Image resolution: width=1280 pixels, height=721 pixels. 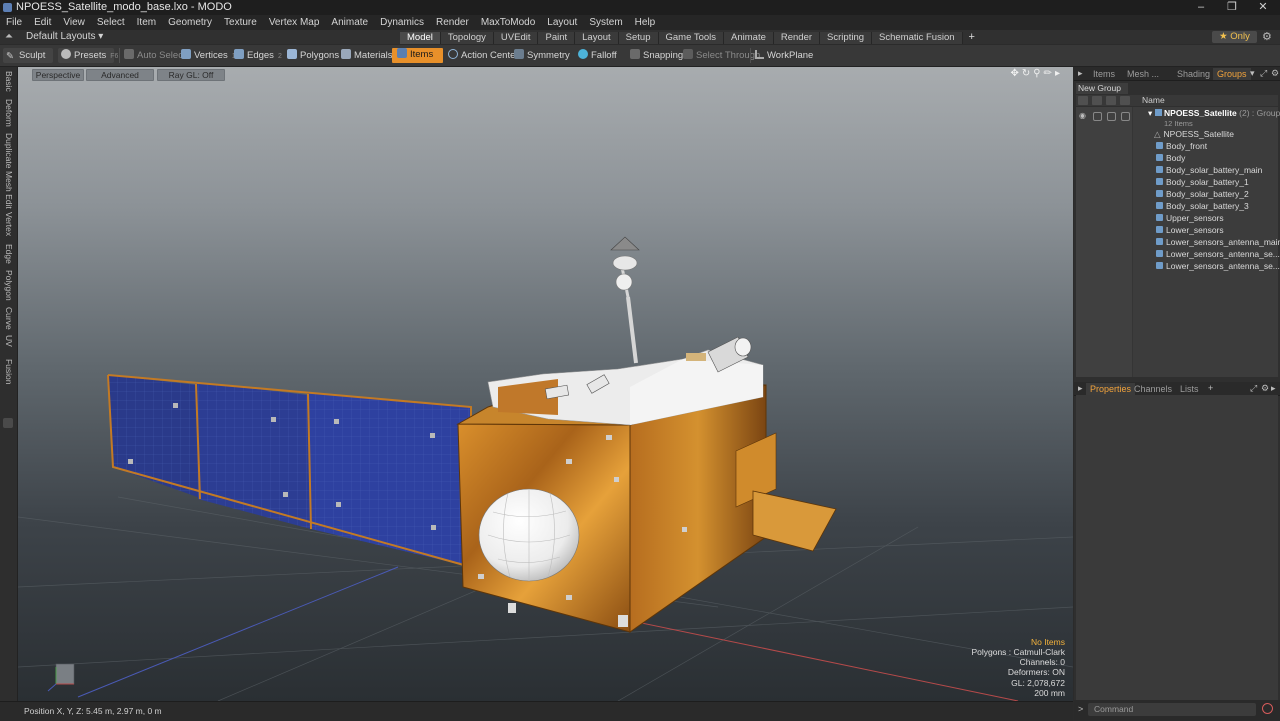 I want to click on tab-setup: Setup, so click(x=638, y=38).